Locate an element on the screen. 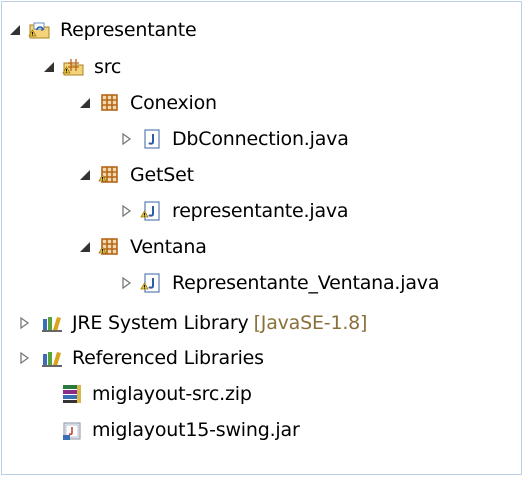 The image size is (525, 477). tree-item-file-representante-ventana: Representante_Ventana.java is located at coordinates (279, 283).